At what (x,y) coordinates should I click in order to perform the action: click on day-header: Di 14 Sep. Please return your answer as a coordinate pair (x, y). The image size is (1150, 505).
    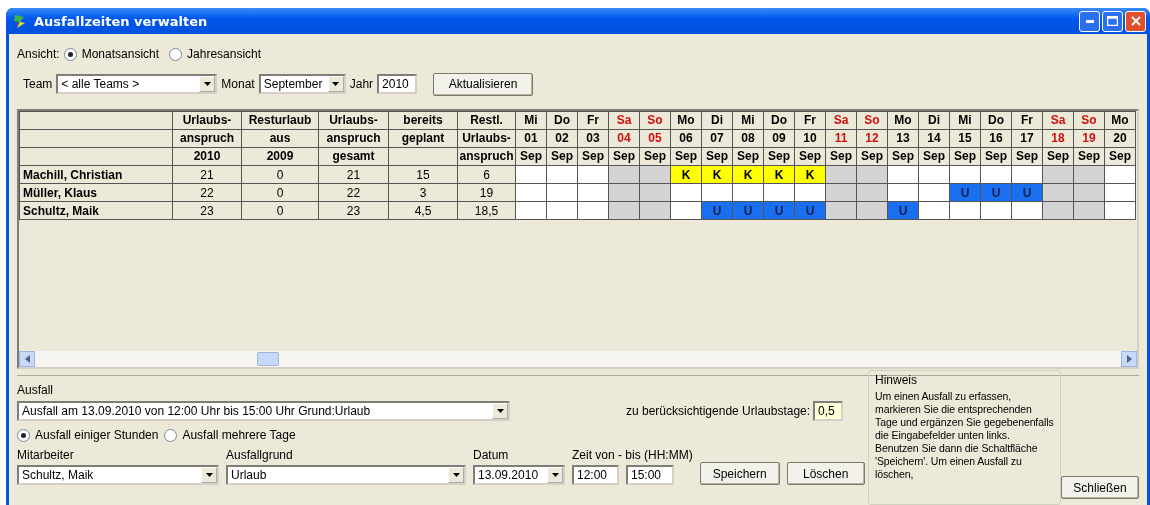
    Looking at the image, I should click on (934, 138).